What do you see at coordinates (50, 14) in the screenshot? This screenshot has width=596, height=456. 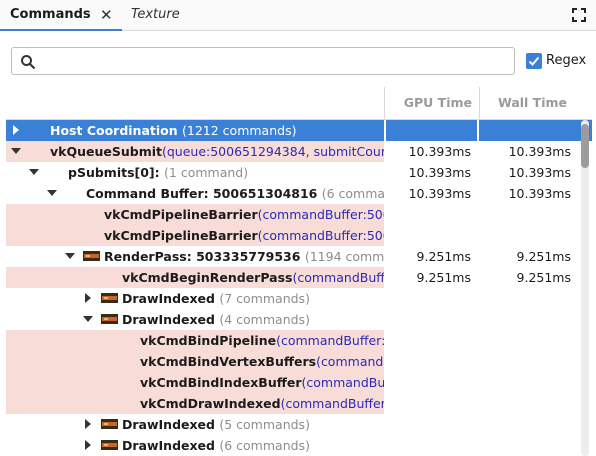 I see `tab-commands-label: Commands` at bounding box center [50, 14].